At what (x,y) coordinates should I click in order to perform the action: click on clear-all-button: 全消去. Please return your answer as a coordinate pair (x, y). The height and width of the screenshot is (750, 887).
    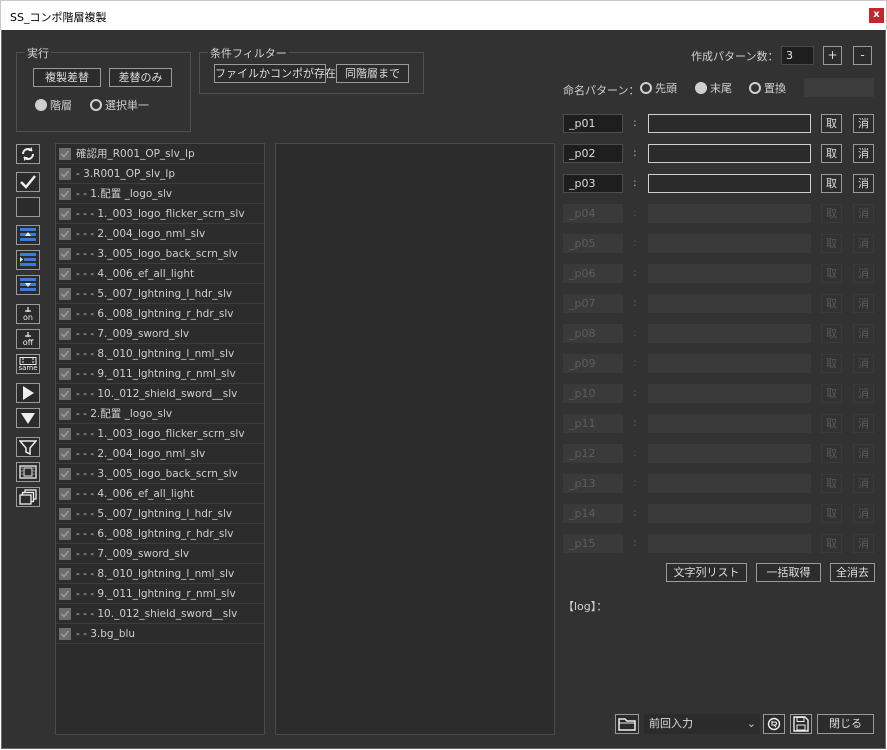
    Looking at the image, I should click on (852, 572).